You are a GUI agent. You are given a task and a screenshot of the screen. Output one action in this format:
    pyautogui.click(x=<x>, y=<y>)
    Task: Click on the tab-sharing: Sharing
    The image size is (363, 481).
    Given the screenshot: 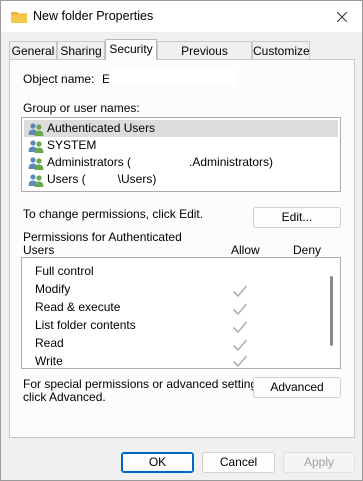 What is the action you would take?
    pyautogui.click(x=81, y=50)
    